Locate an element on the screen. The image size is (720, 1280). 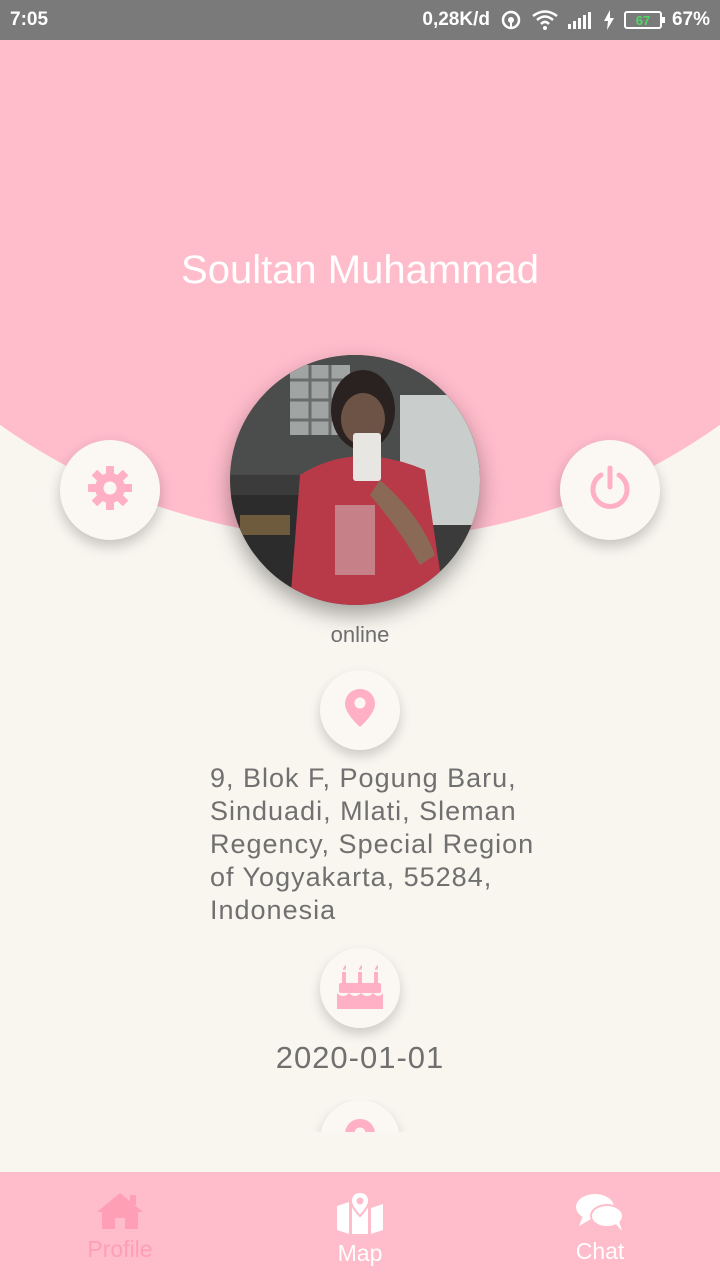
battery-percent: 67% is located at coordinates (690, 19).